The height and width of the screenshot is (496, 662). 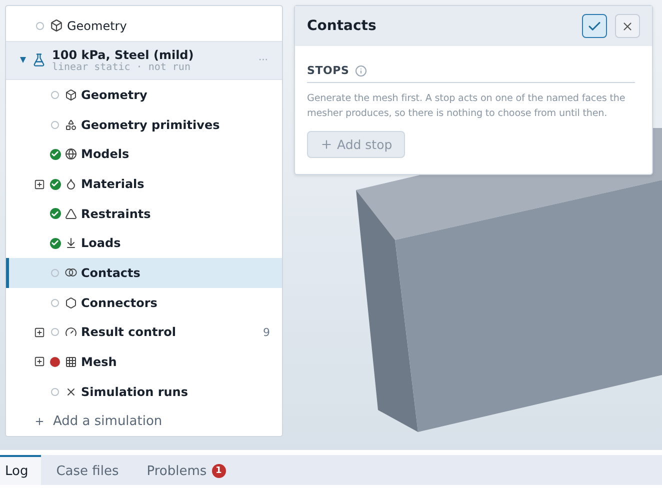 I want to click on simulation-subtitle: linear static · not run, so click(x=122, y=67).